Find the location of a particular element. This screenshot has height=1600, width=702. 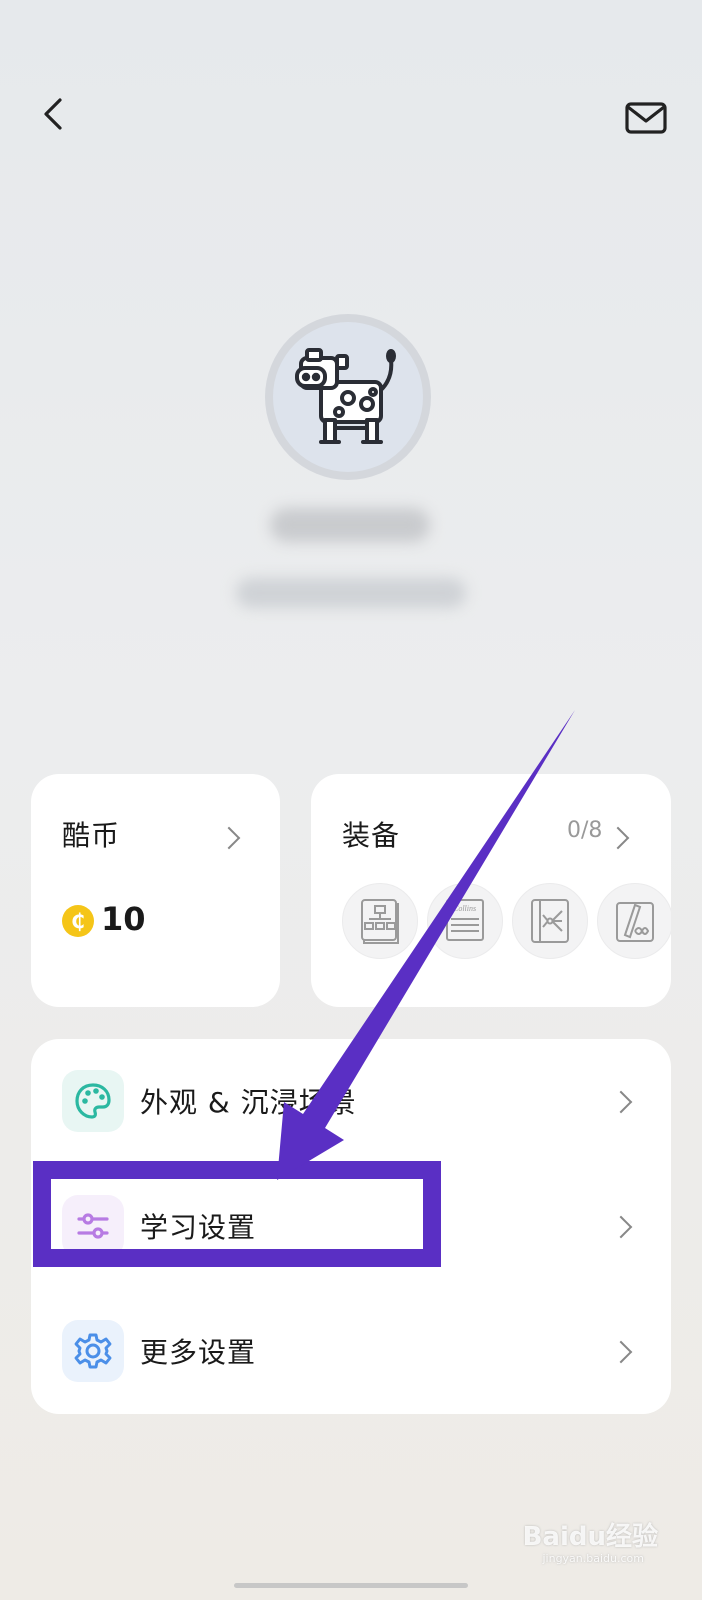

mindmap-book-icon is located at coordinates (550, 921).